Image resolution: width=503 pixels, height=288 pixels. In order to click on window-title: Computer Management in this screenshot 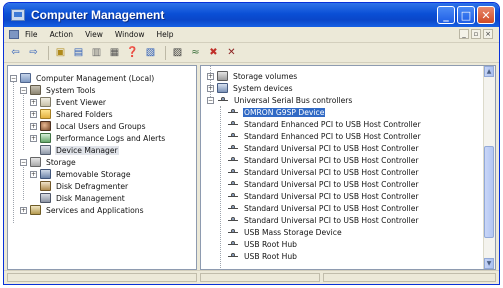, I will do `click(98, 15)`.